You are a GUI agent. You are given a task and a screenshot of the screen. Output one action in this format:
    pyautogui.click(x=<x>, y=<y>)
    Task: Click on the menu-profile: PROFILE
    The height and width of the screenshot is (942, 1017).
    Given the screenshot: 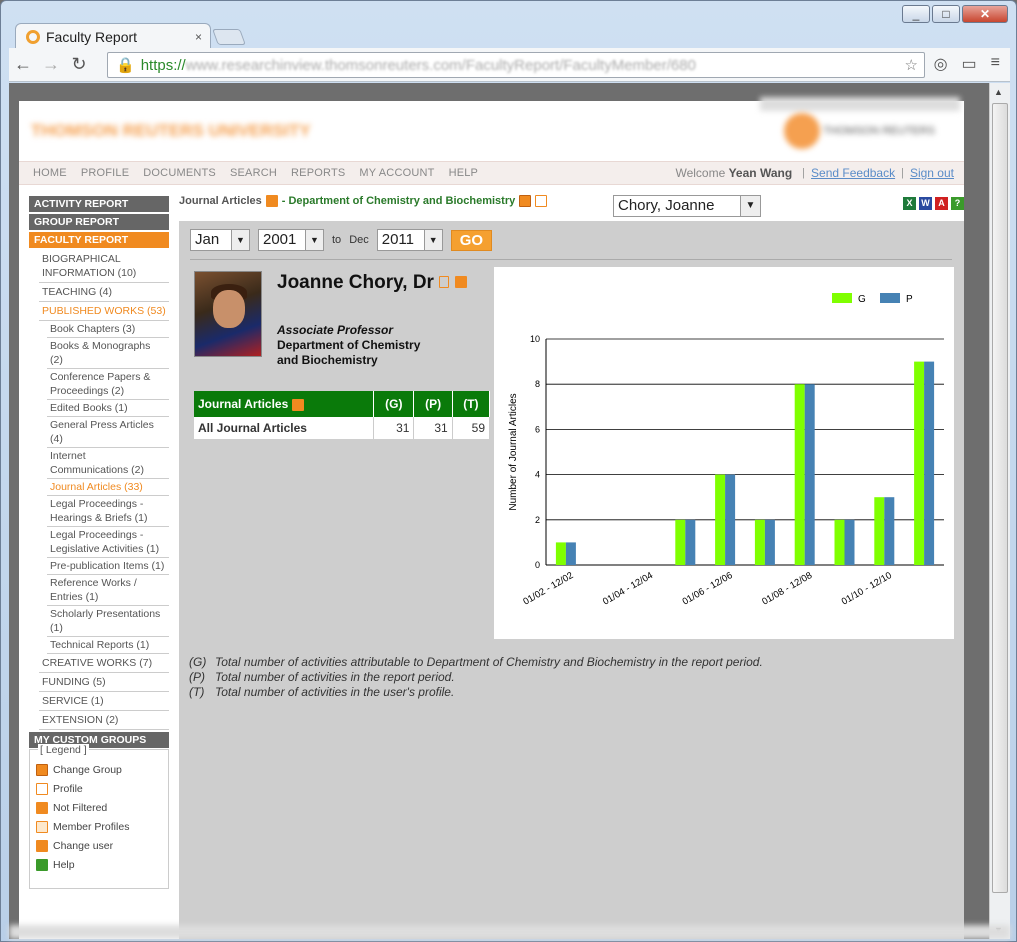 What is the action you would take?
    pyautogui.click(x=105, y=173)
    